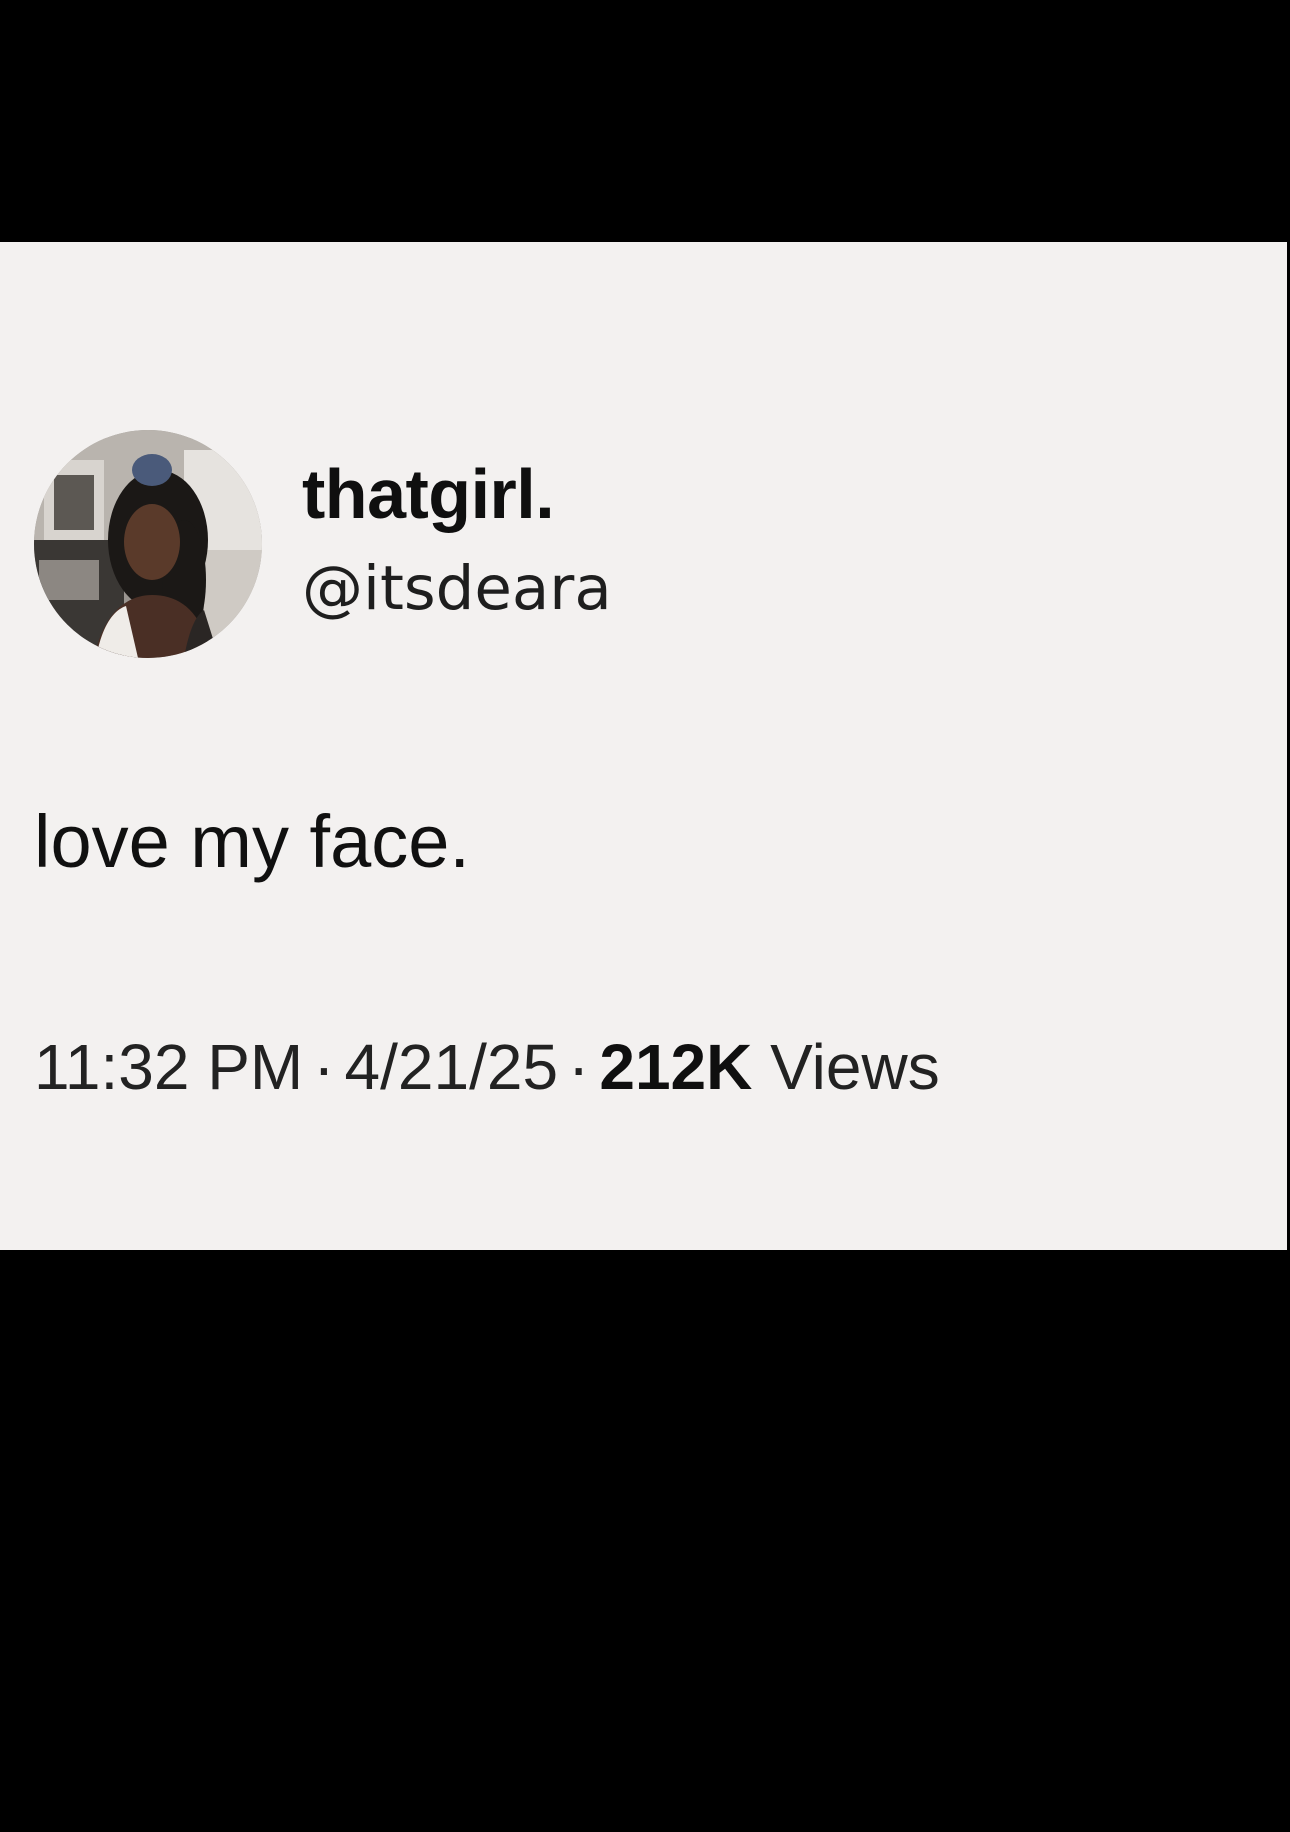  I want to click on profile-photo-icon, so click(148, 544).